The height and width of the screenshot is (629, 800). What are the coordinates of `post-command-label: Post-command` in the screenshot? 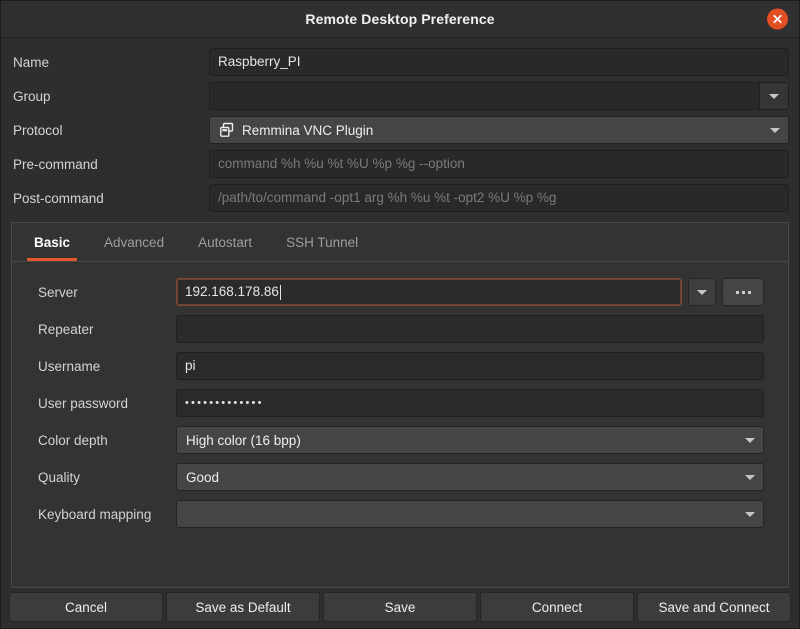 It's located at (58, 198).